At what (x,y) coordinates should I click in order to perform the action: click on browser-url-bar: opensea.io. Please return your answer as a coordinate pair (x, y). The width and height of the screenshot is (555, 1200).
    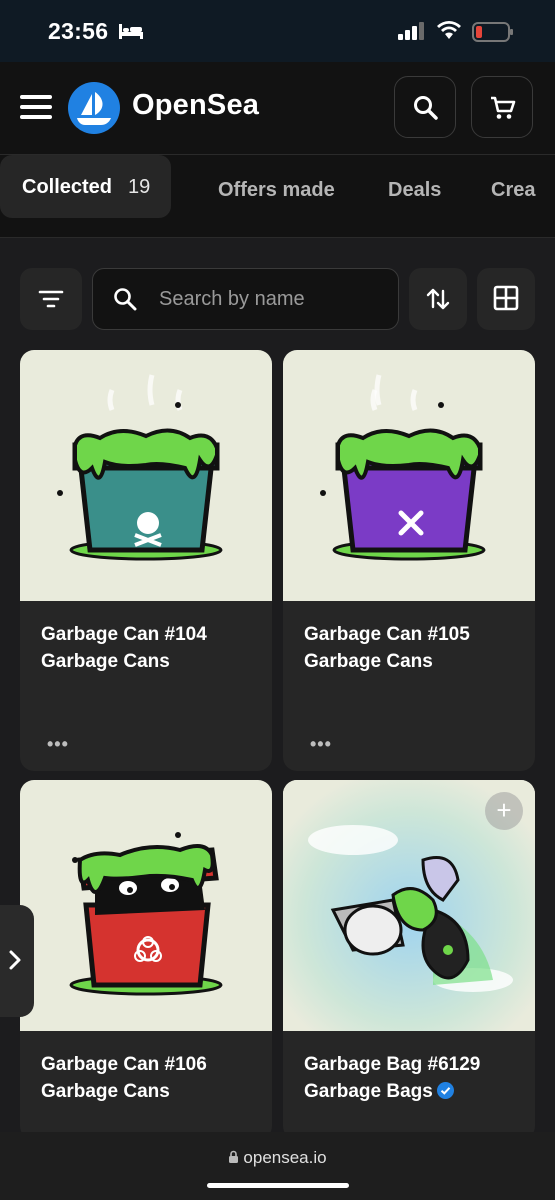
    Looking at the image, I should click on (277, 1166).